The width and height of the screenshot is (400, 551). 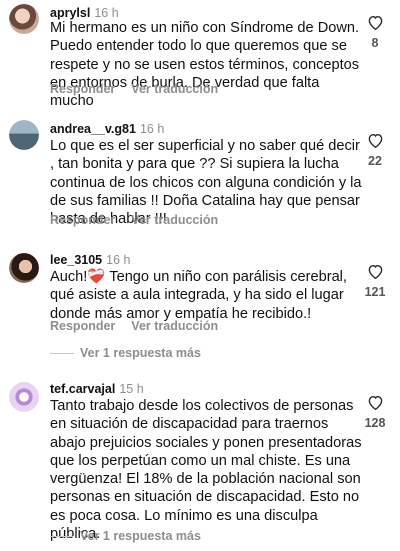 I want to click on like-count: 128, so click(x=375, y=423).